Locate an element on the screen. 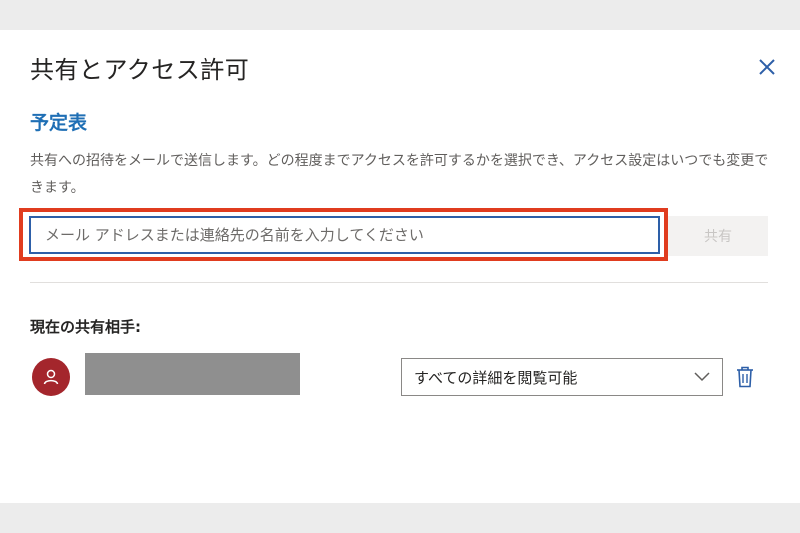  person-icon is located at coordinates (51, 377).